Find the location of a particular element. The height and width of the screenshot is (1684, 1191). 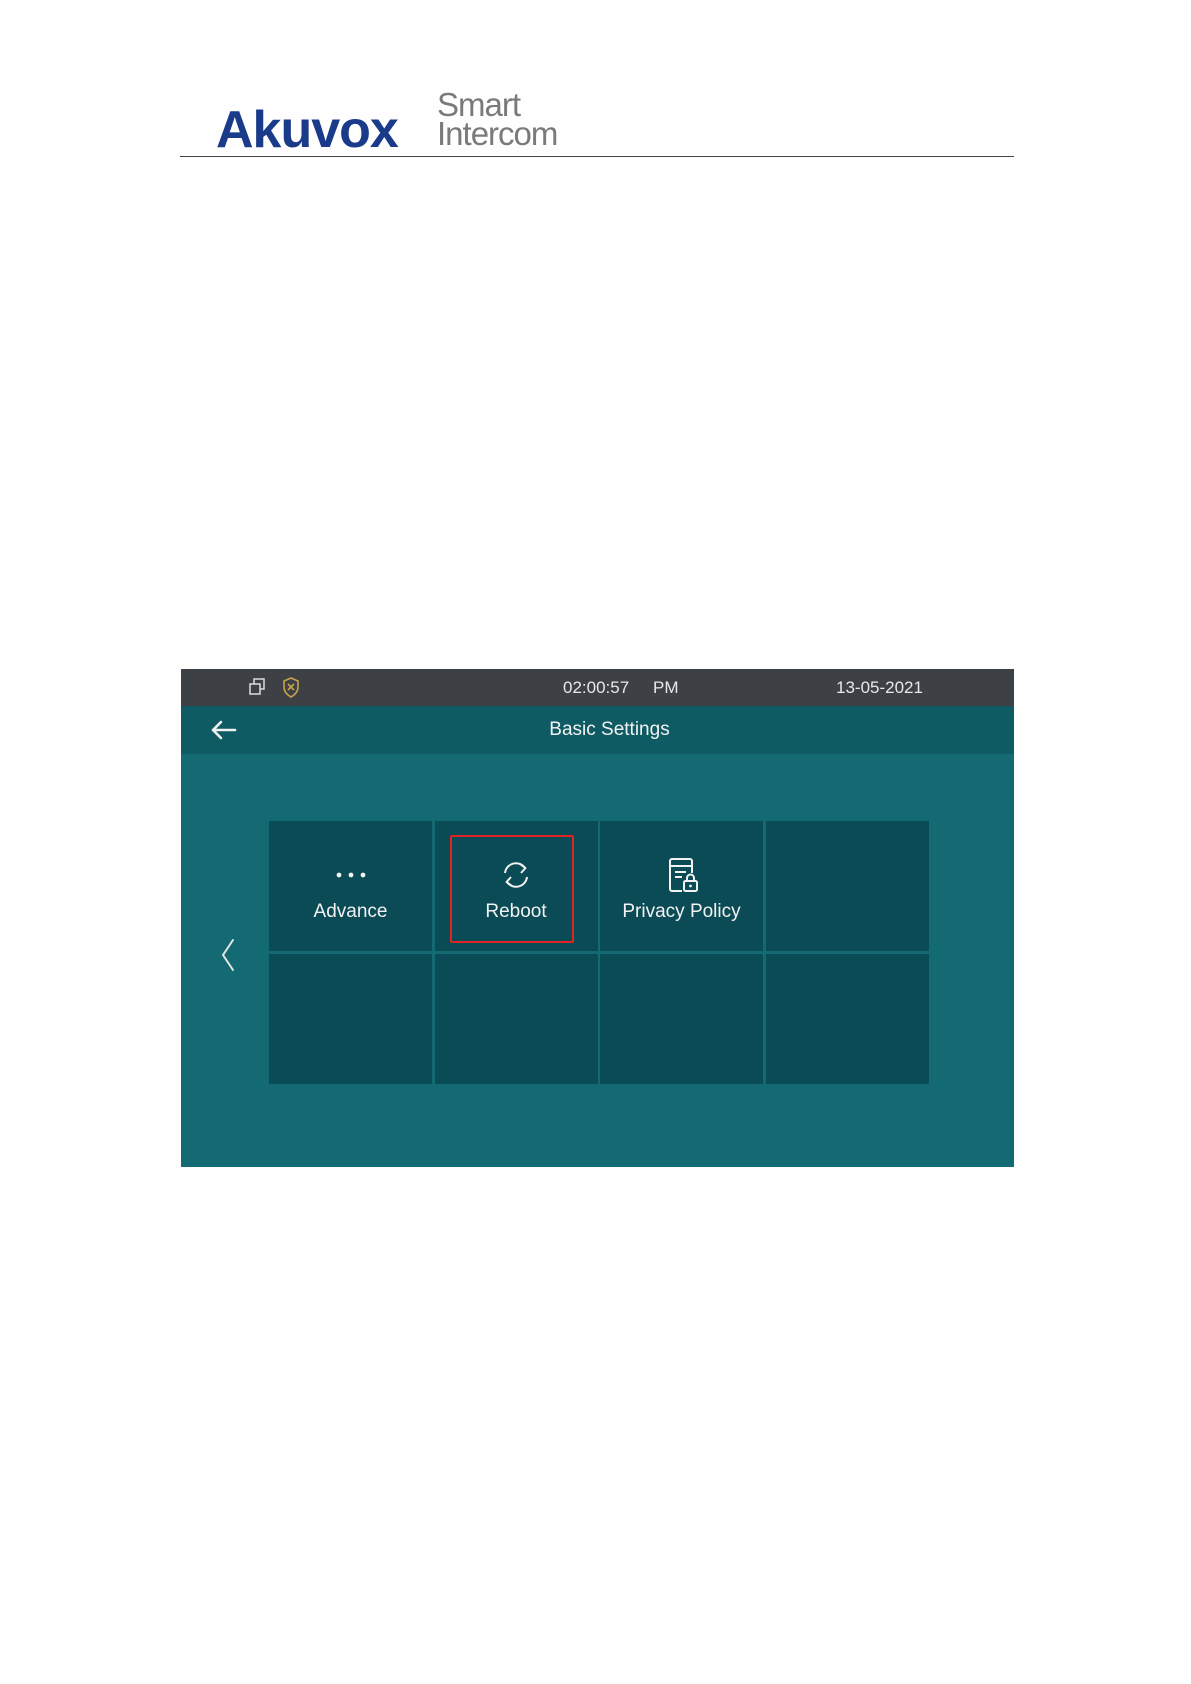

overlap-windows-icon is located at coordinates (257, 689).